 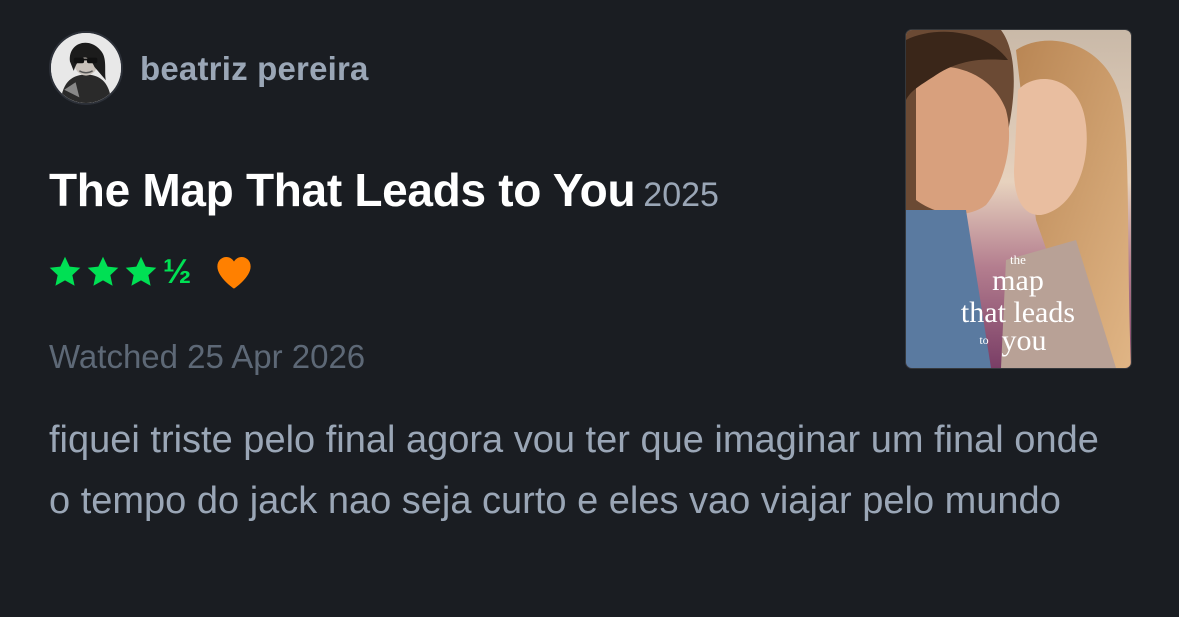 What do you see at coordinates (681, 195) in the screenshot?
I see `film-year: 2025` at bounding box center [681, 195].